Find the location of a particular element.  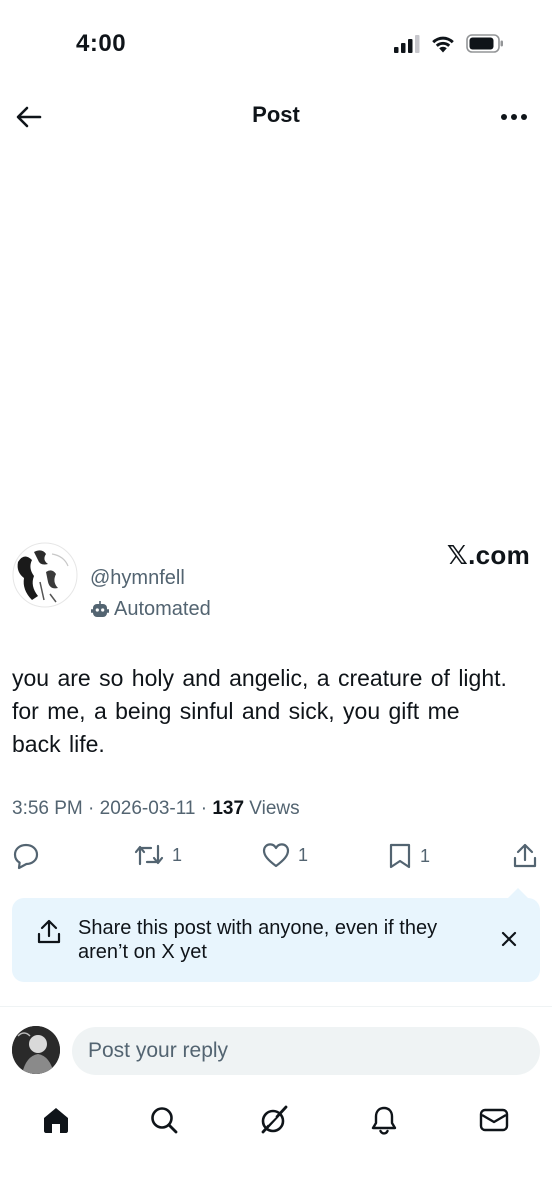

status-time: 4:00 is located at coordinates (101, 43).